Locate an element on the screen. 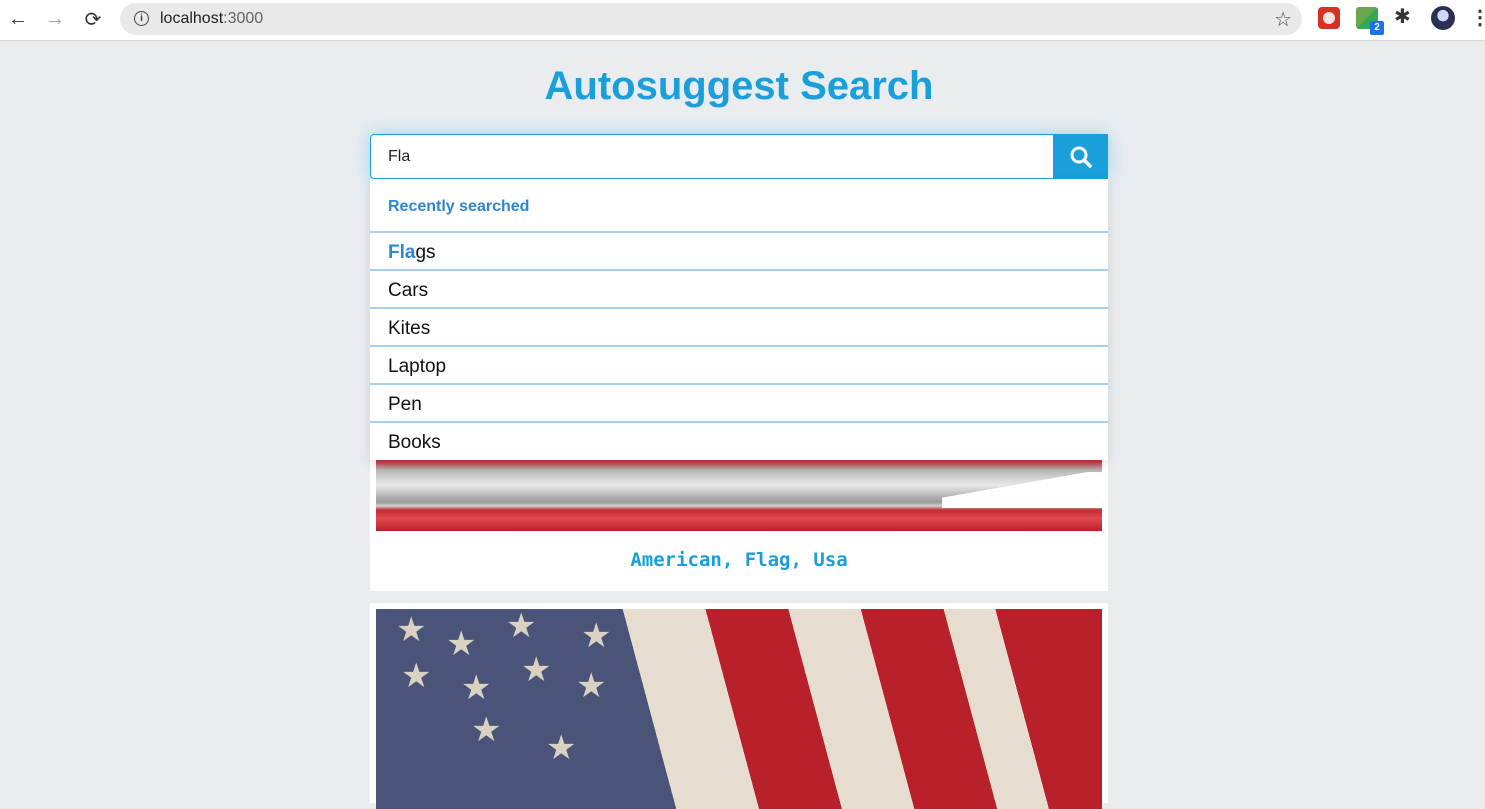 The image size is (1485, 809). result-caption: American, Flag, Usa is located at coordinates (739, 560).